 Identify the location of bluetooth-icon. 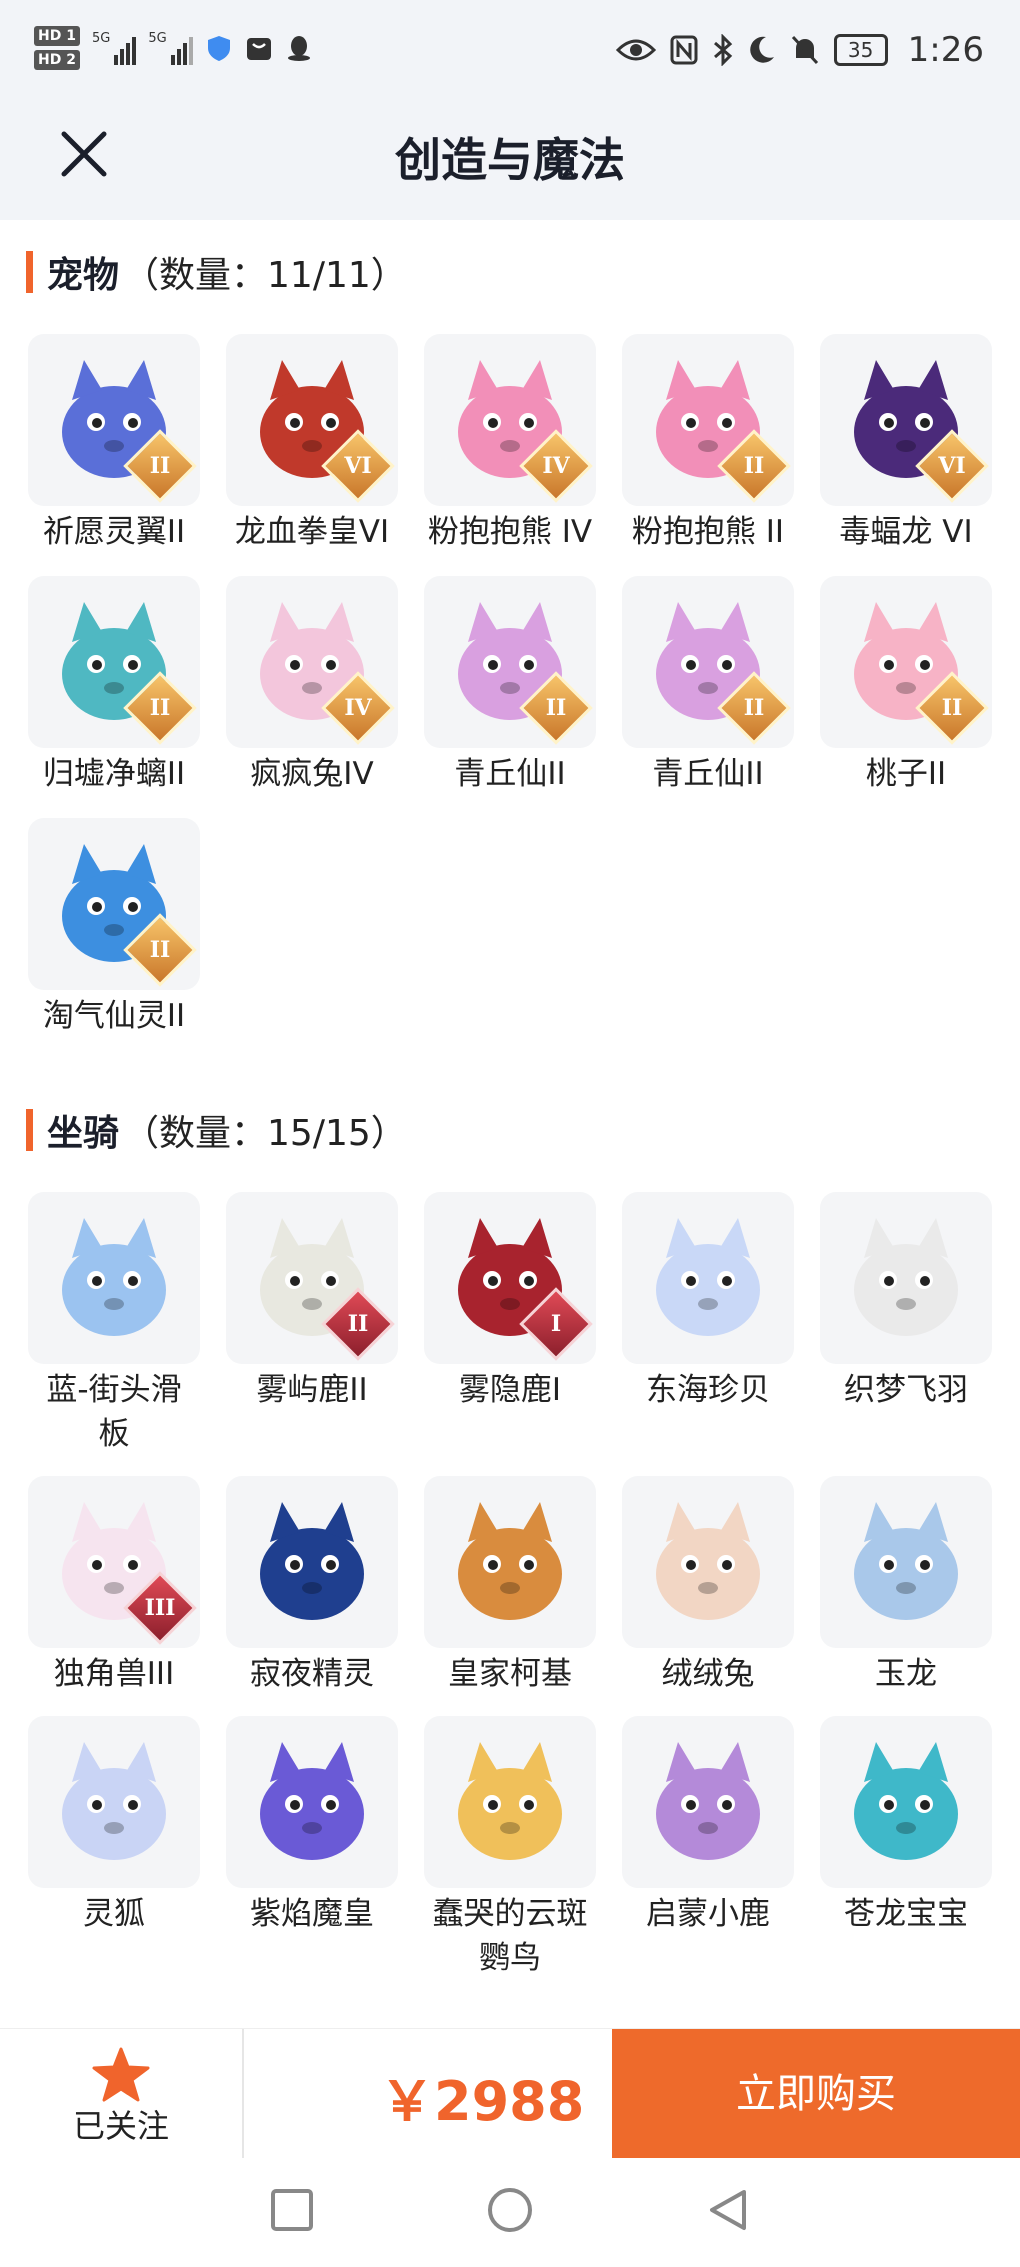
(722, 50).